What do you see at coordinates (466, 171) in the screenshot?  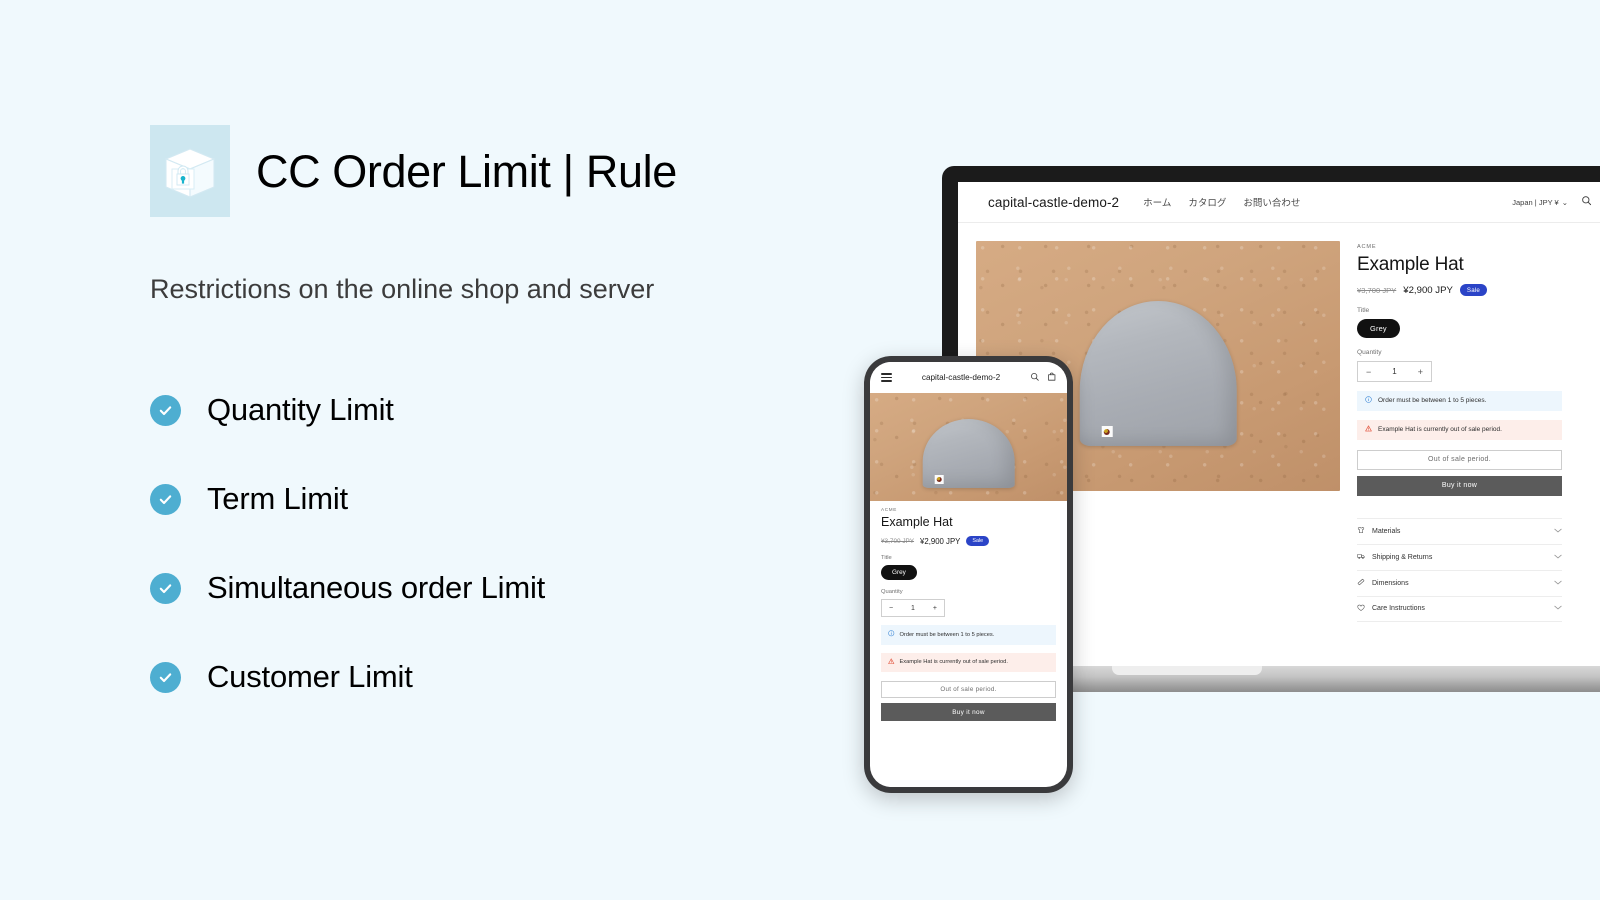 I see `page-title: CC Order Limit | Rule` at bounding box center [466, 171].